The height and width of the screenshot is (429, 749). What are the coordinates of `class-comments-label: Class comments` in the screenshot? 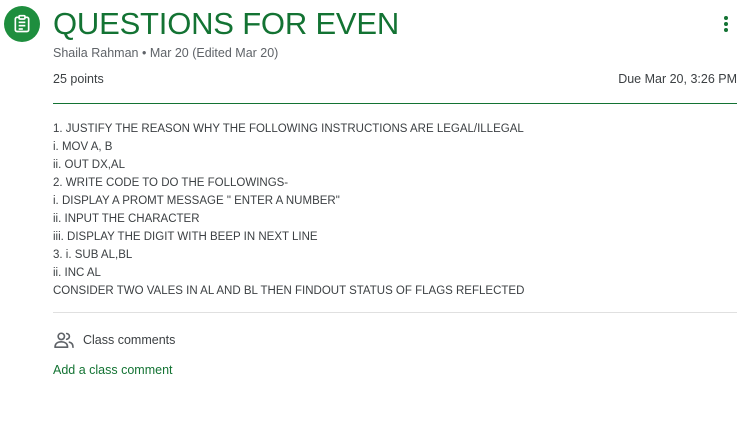 It's located at (129, 340).